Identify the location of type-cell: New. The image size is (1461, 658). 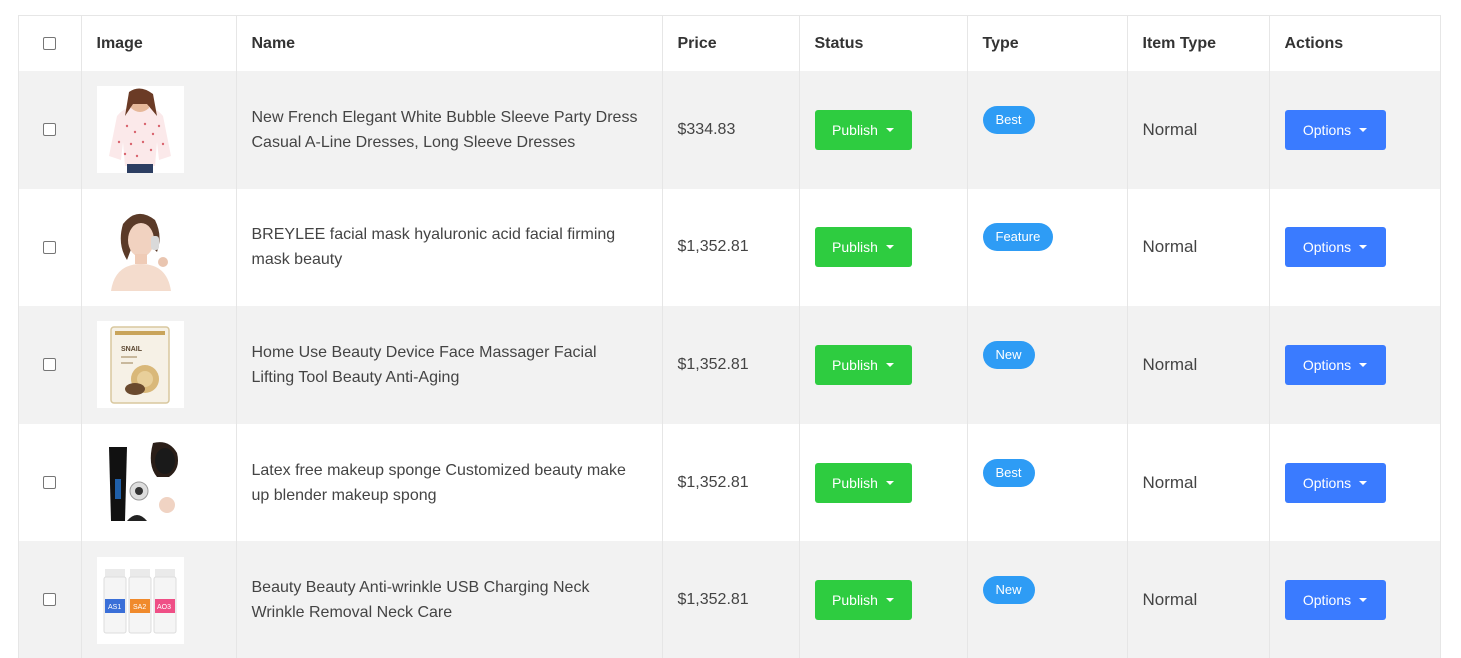
(1046, 599).